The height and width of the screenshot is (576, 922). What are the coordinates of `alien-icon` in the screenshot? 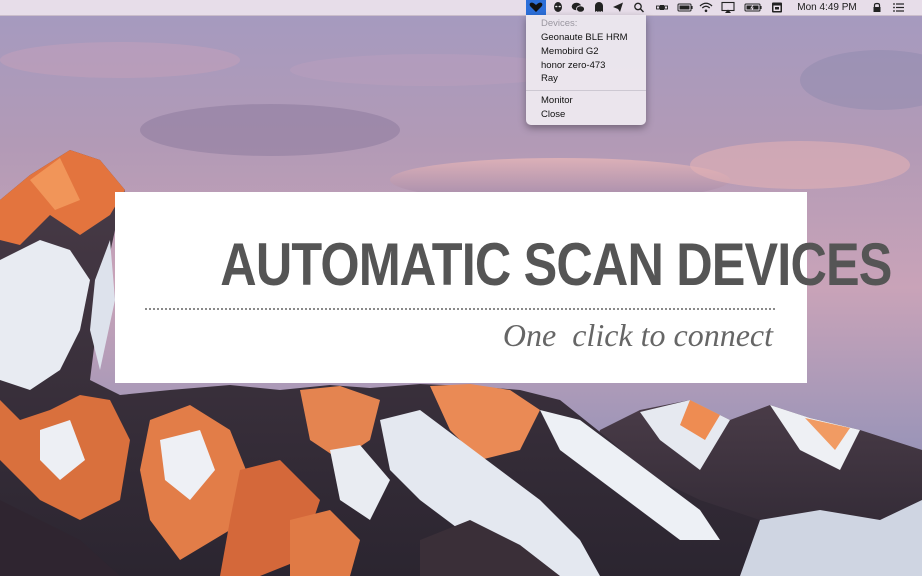 It's located at (558, 7).